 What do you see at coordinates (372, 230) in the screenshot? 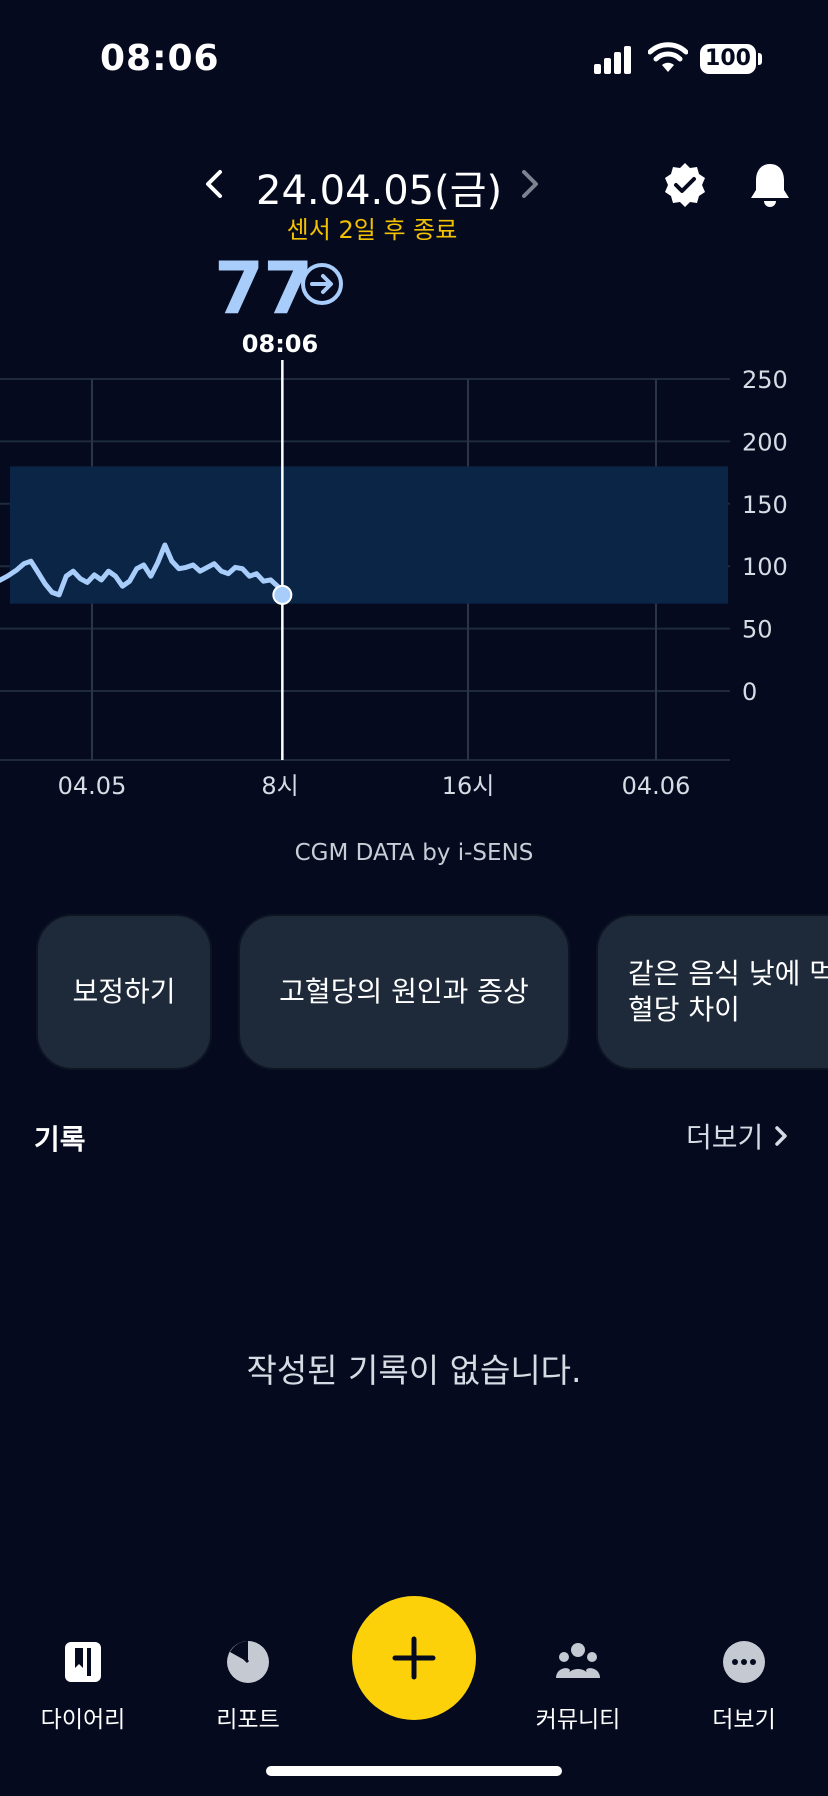
I see `sensor-expiry-notice: 센서 2일 후 종료` at bounding box center [372, 230].